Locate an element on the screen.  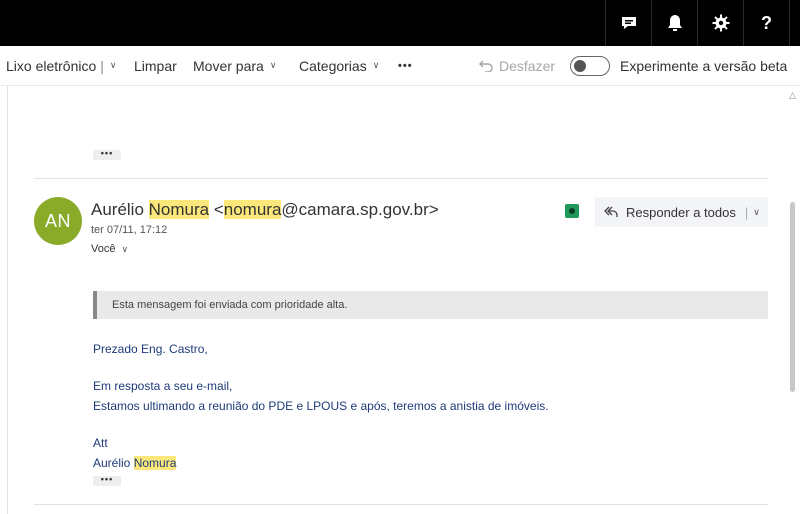
undo-button: Desfazer is located at coordinates (517, 66).